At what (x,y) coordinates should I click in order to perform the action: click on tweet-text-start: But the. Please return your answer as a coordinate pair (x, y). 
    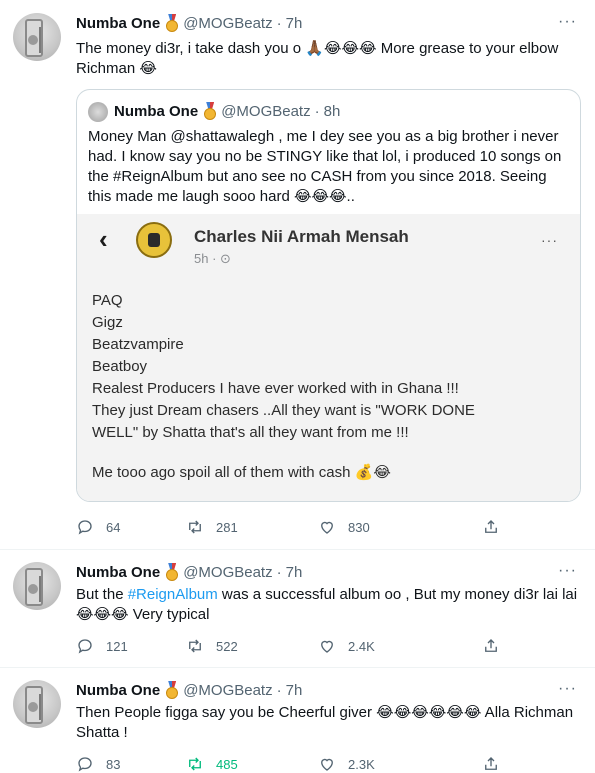
    Looking at the image, I should click on (102, 594).